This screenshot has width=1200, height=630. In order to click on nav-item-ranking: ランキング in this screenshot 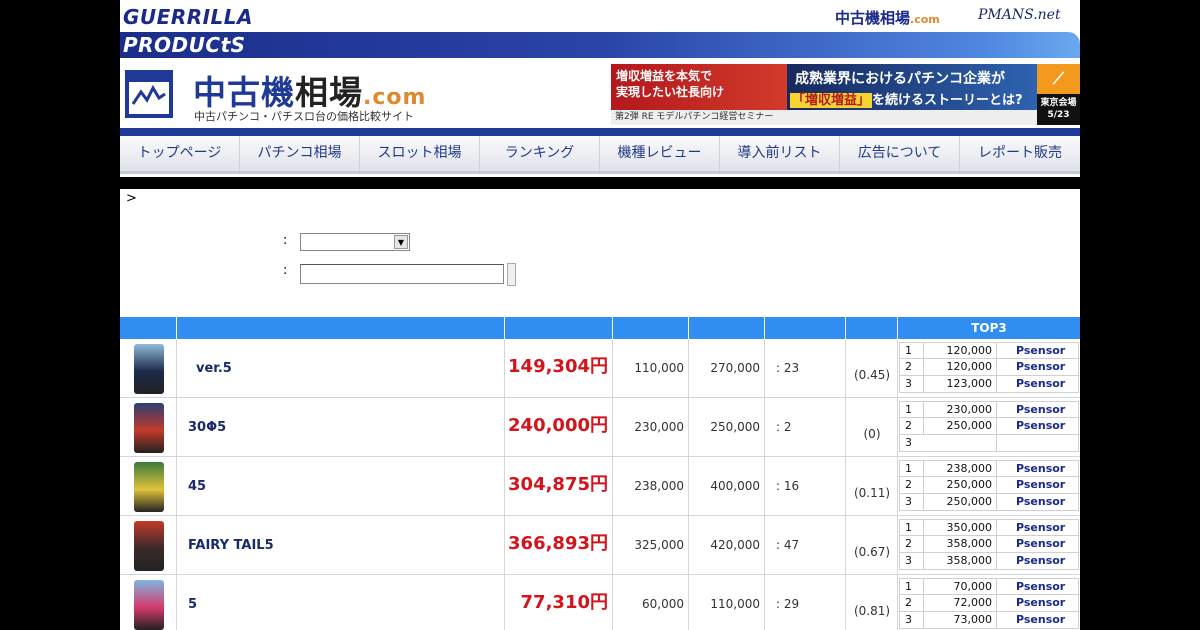, I will do `click(540, 153)`.